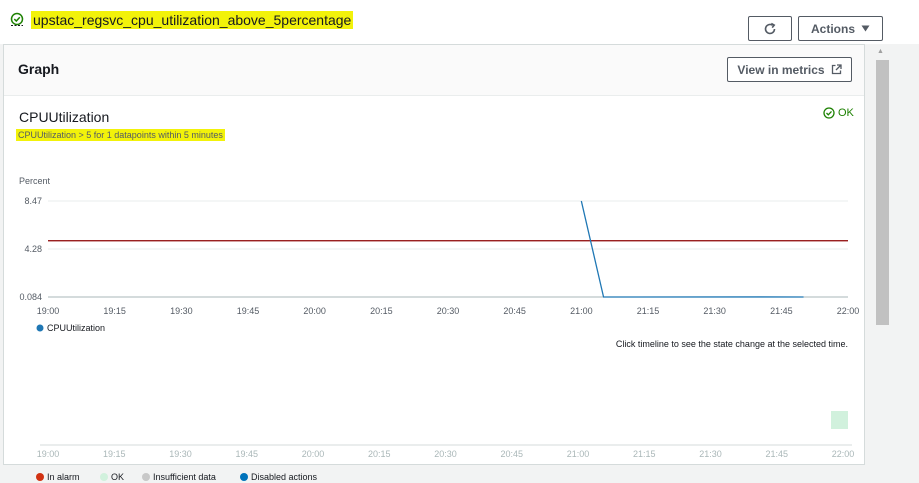  Describe the element at coordinates (581, 311) in the screenshot. I see `x-tick-label: 21:00` at that location.